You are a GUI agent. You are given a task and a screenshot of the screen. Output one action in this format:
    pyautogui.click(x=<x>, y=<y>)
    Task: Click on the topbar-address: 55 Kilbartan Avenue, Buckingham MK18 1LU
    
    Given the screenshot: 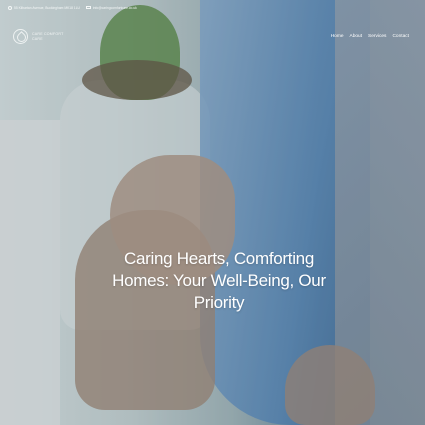 What is the action you would take?
    pyautogui.click(x=44, y=7)
    